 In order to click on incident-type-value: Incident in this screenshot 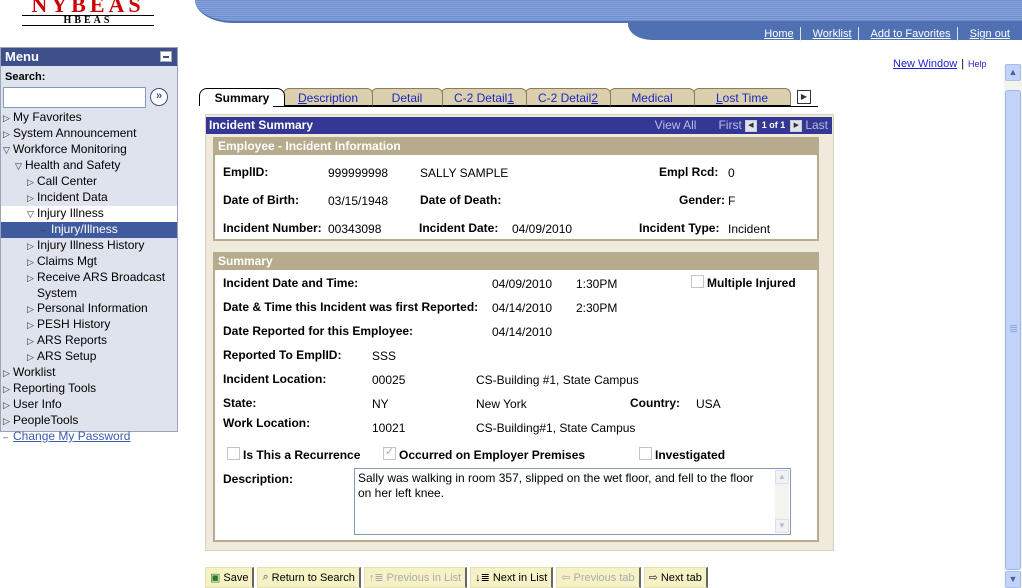, I will do `click(749, 229)`.